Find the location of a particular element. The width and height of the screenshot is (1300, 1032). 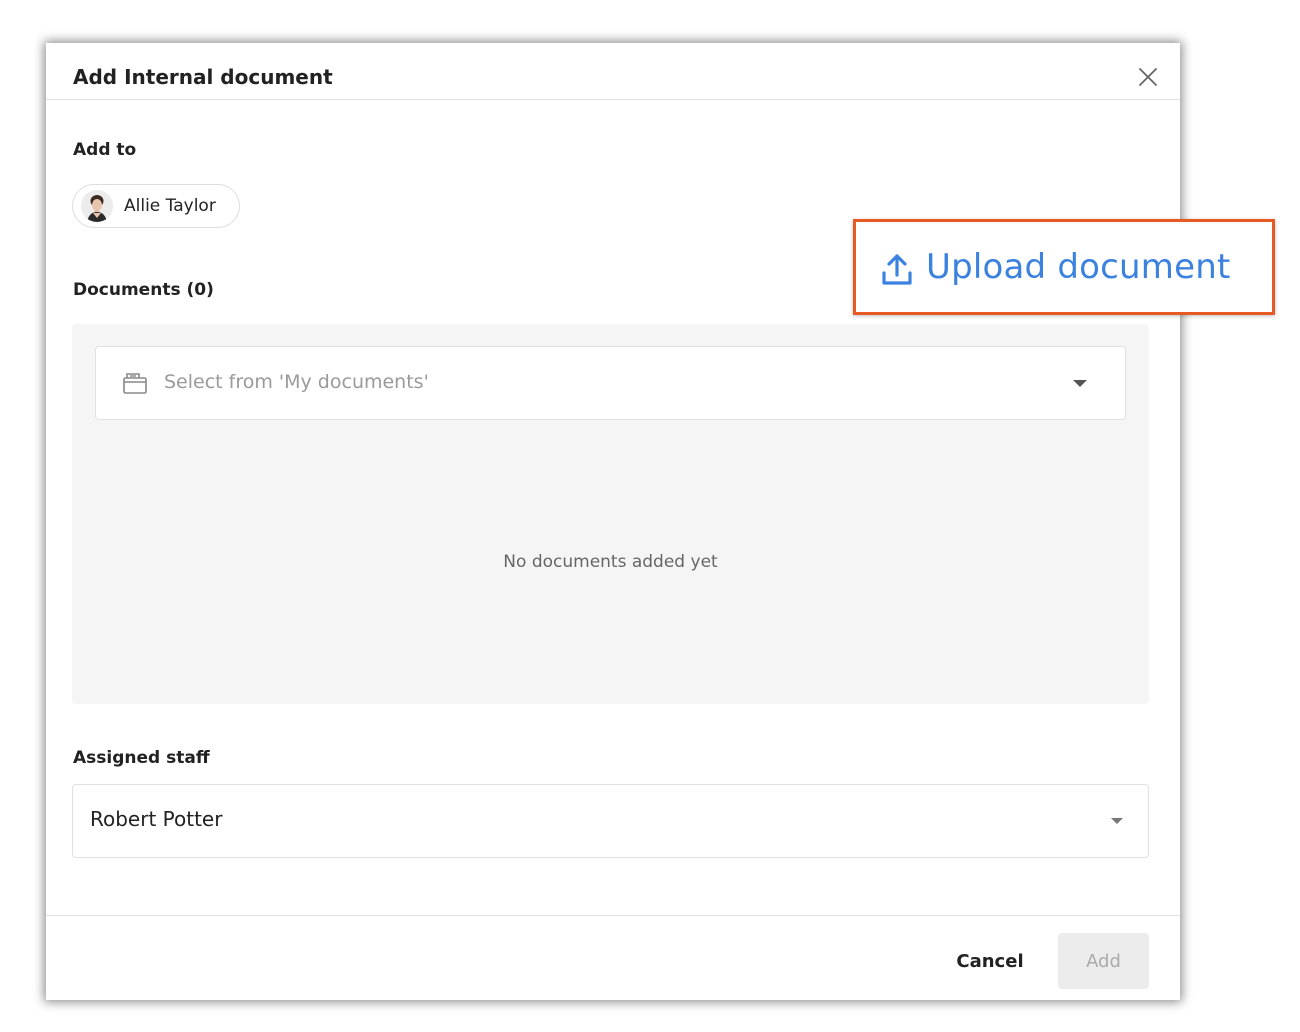

add-to-label: Add to is located at coordinates (105, 150).